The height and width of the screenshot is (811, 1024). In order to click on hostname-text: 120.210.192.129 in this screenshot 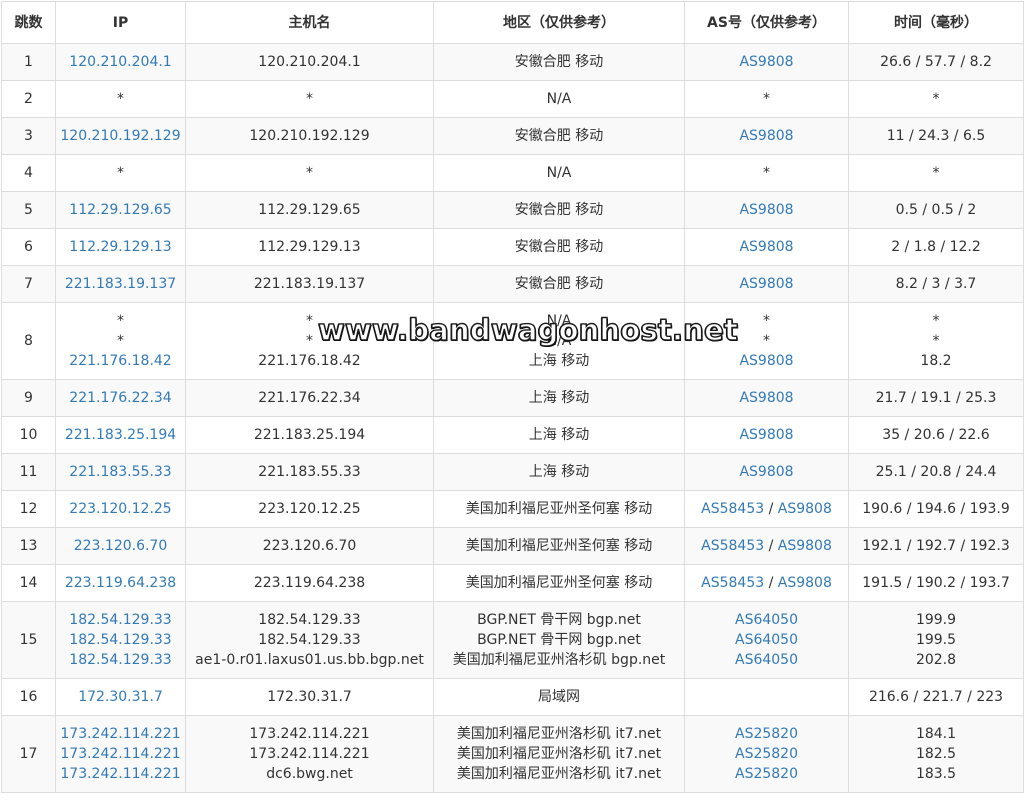, I will do `click(309, 136)`.